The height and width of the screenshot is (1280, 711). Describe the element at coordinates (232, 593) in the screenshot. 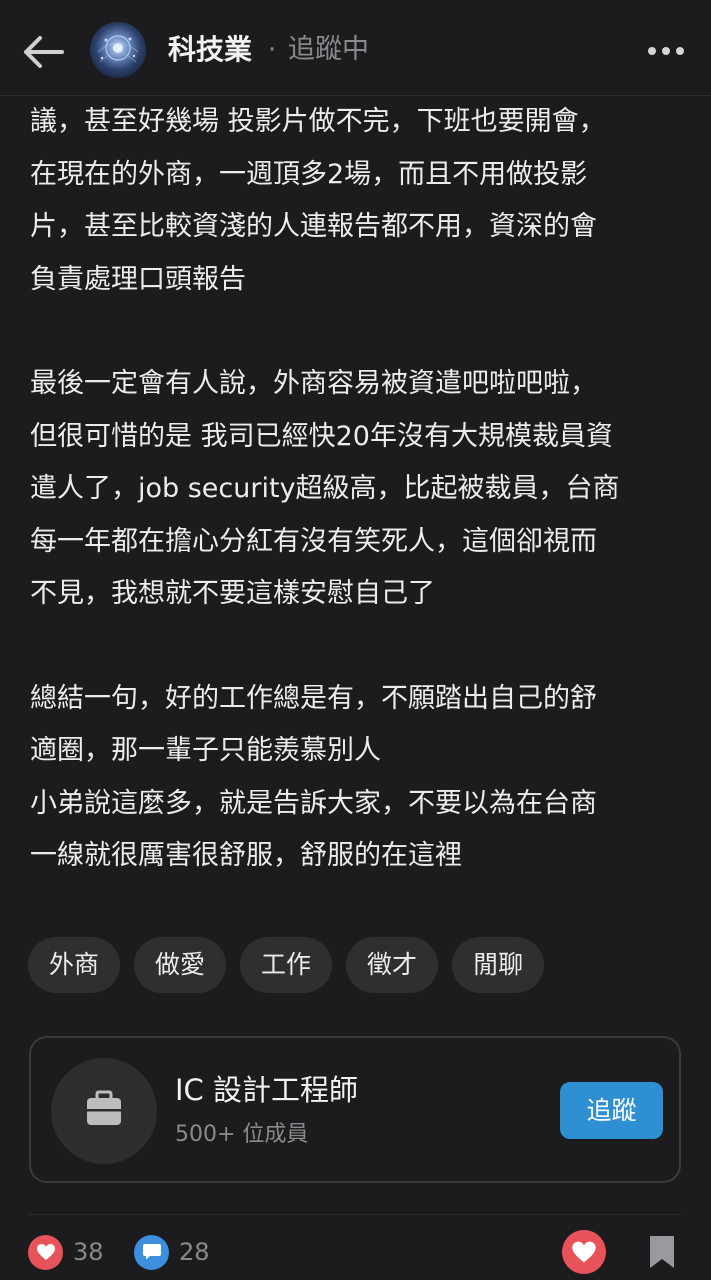

I see `text-line: 不見，我想就不要這樣安慰自己了` at that location.